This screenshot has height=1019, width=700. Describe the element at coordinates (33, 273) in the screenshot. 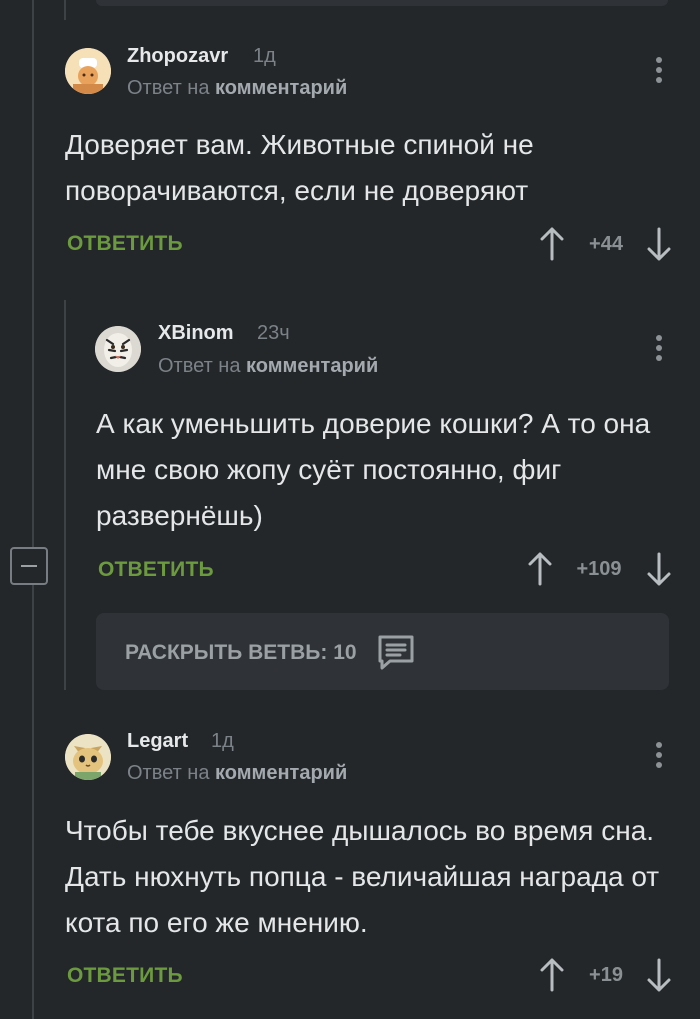

I see `thread-line-outer` at that location.